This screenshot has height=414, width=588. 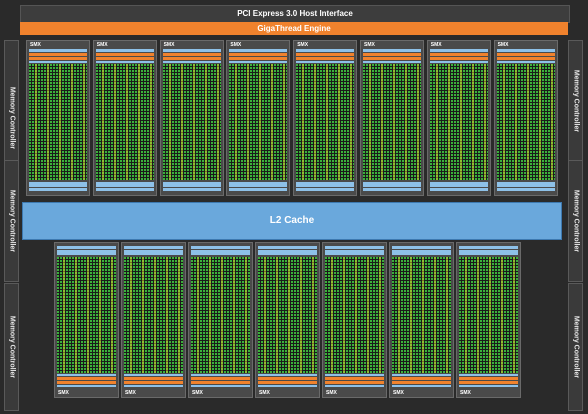 What do you see at coordinates (525, 118) in the screenshot?
I see `smx-block-top-8: SMX` at bounding box center [525, 118].